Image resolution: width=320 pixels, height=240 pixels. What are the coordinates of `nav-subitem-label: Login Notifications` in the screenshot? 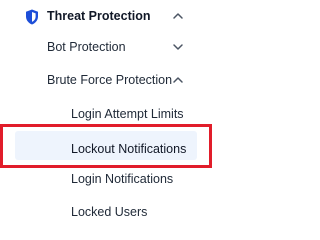 It's located at (122, 179).